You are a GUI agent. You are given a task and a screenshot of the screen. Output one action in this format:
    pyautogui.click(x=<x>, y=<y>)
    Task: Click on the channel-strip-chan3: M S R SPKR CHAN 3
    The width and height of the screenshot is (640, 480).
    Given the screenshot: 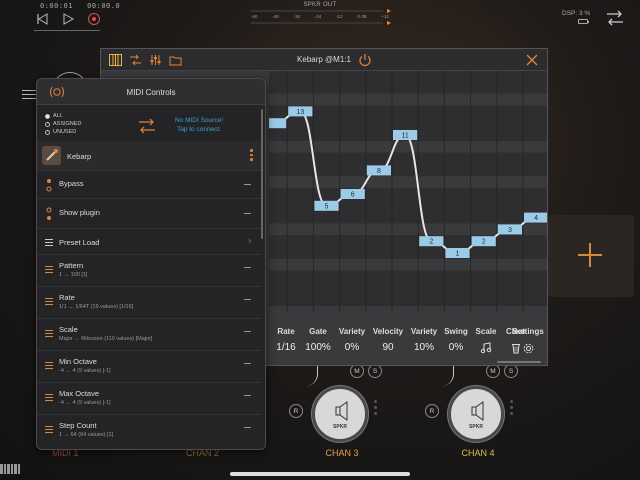 What is the action you would take?
    pyautogui.click(x=342, y=414)
    